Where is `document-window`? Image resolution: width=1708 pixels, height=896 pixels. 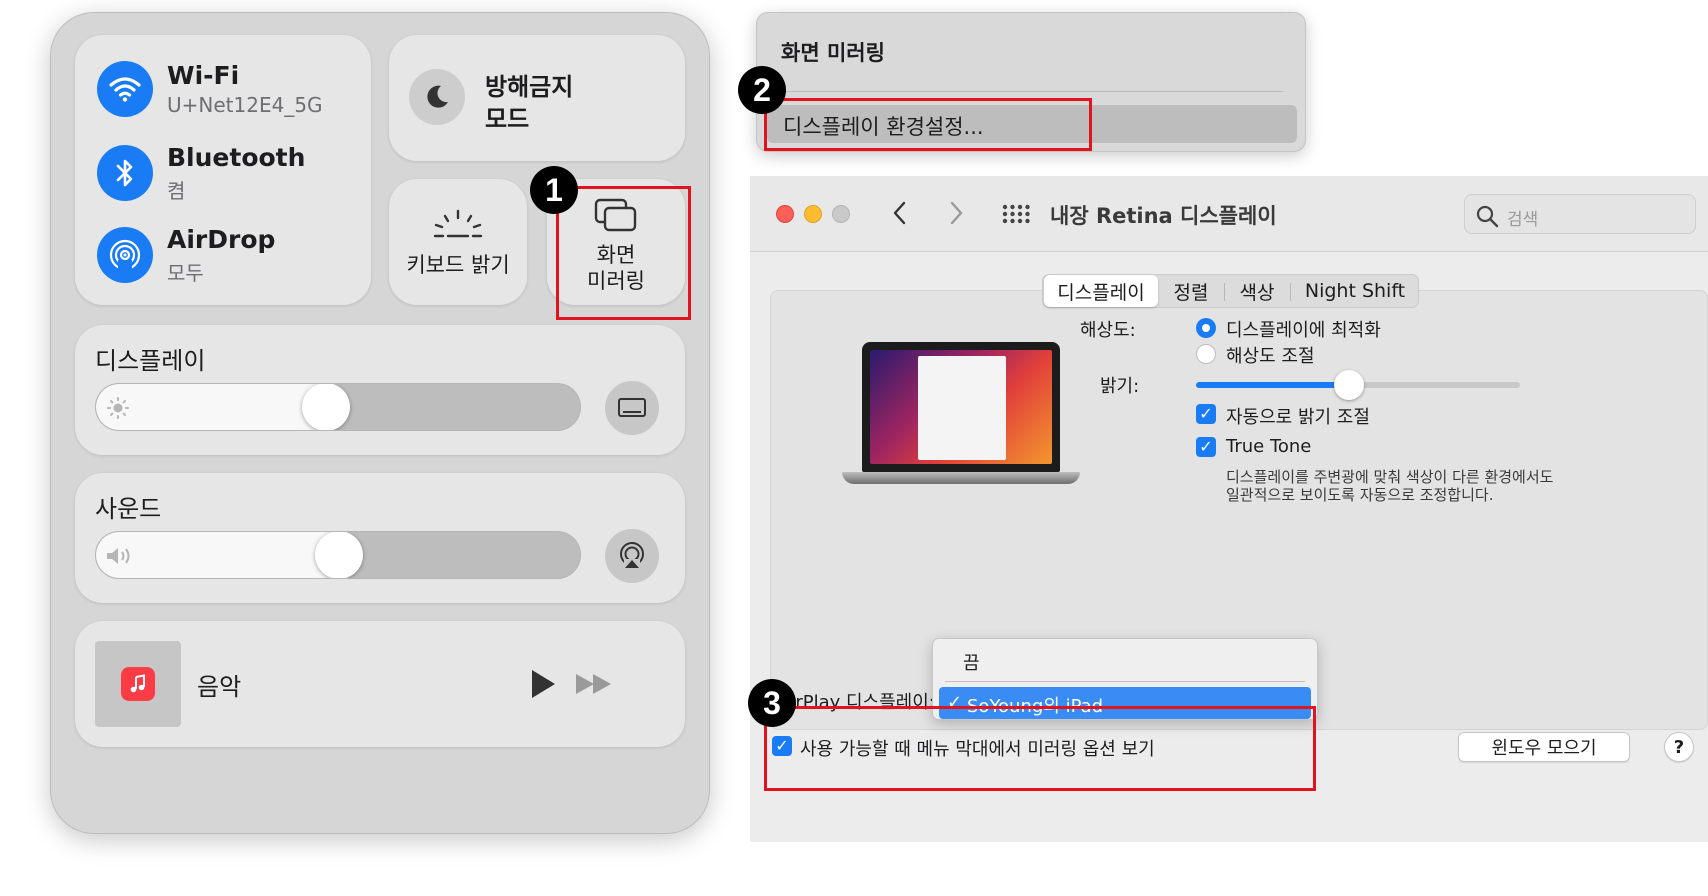 document-window is located at coordinates (962, 408).